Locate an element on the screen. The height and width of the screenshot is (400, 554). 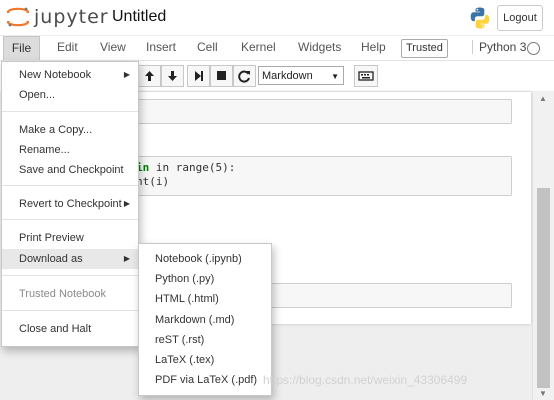
download-html: HTML (.html) is located at coordinates (205, 299).